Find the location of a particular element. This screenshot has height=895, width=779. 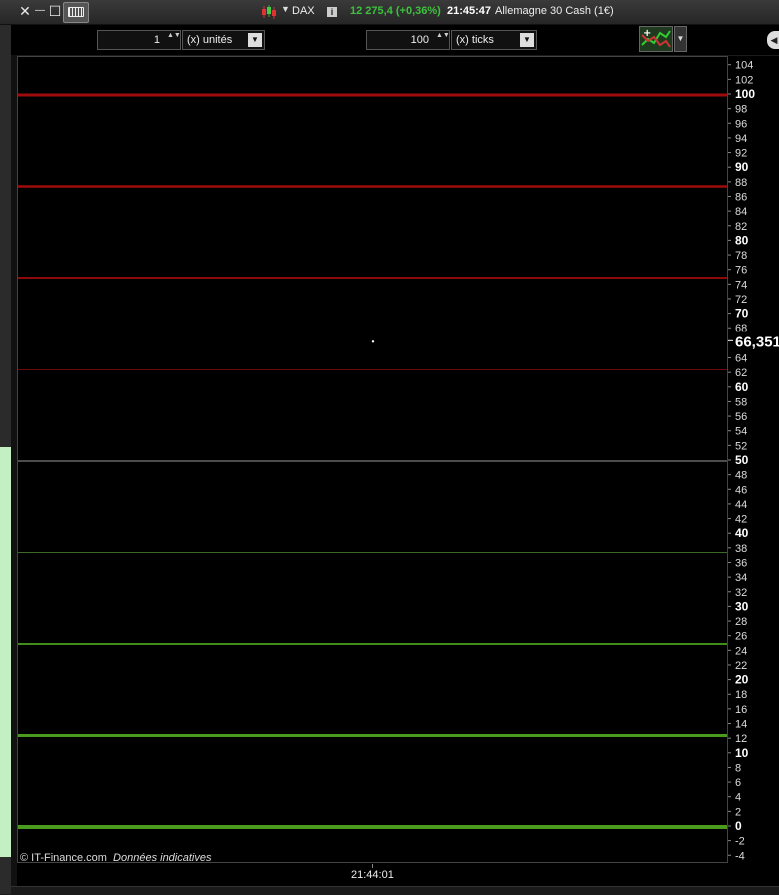

y-tick-label-24: 56 is located at coordinates (741, 417).